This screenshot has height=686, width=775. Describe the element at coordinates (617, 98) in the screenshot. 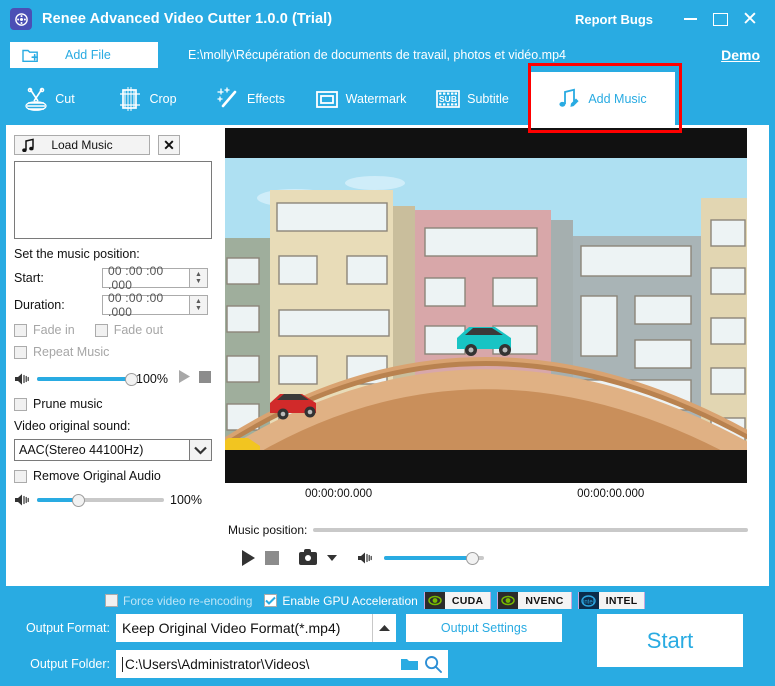

I see `tab-add-music-label: Add Music` at that location.